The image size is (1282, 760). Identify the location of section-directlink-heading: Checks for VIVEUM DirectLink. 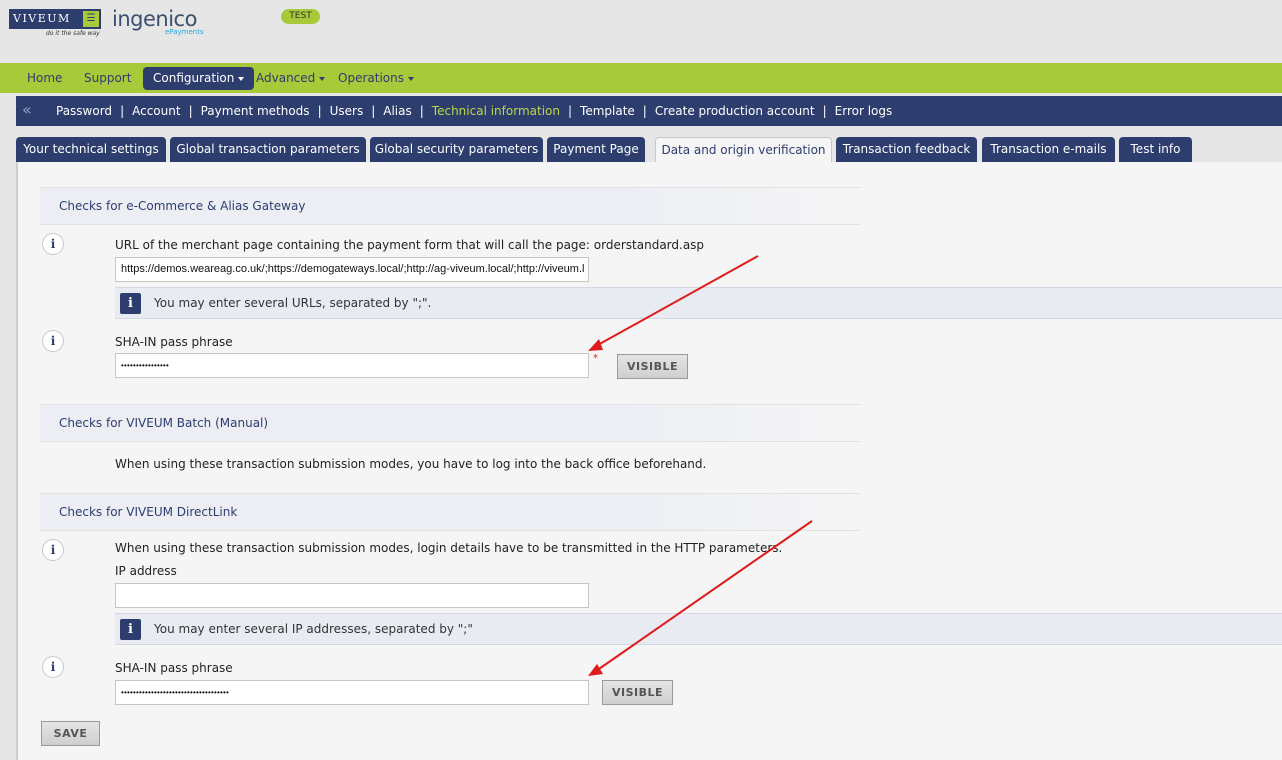
(450, 512).